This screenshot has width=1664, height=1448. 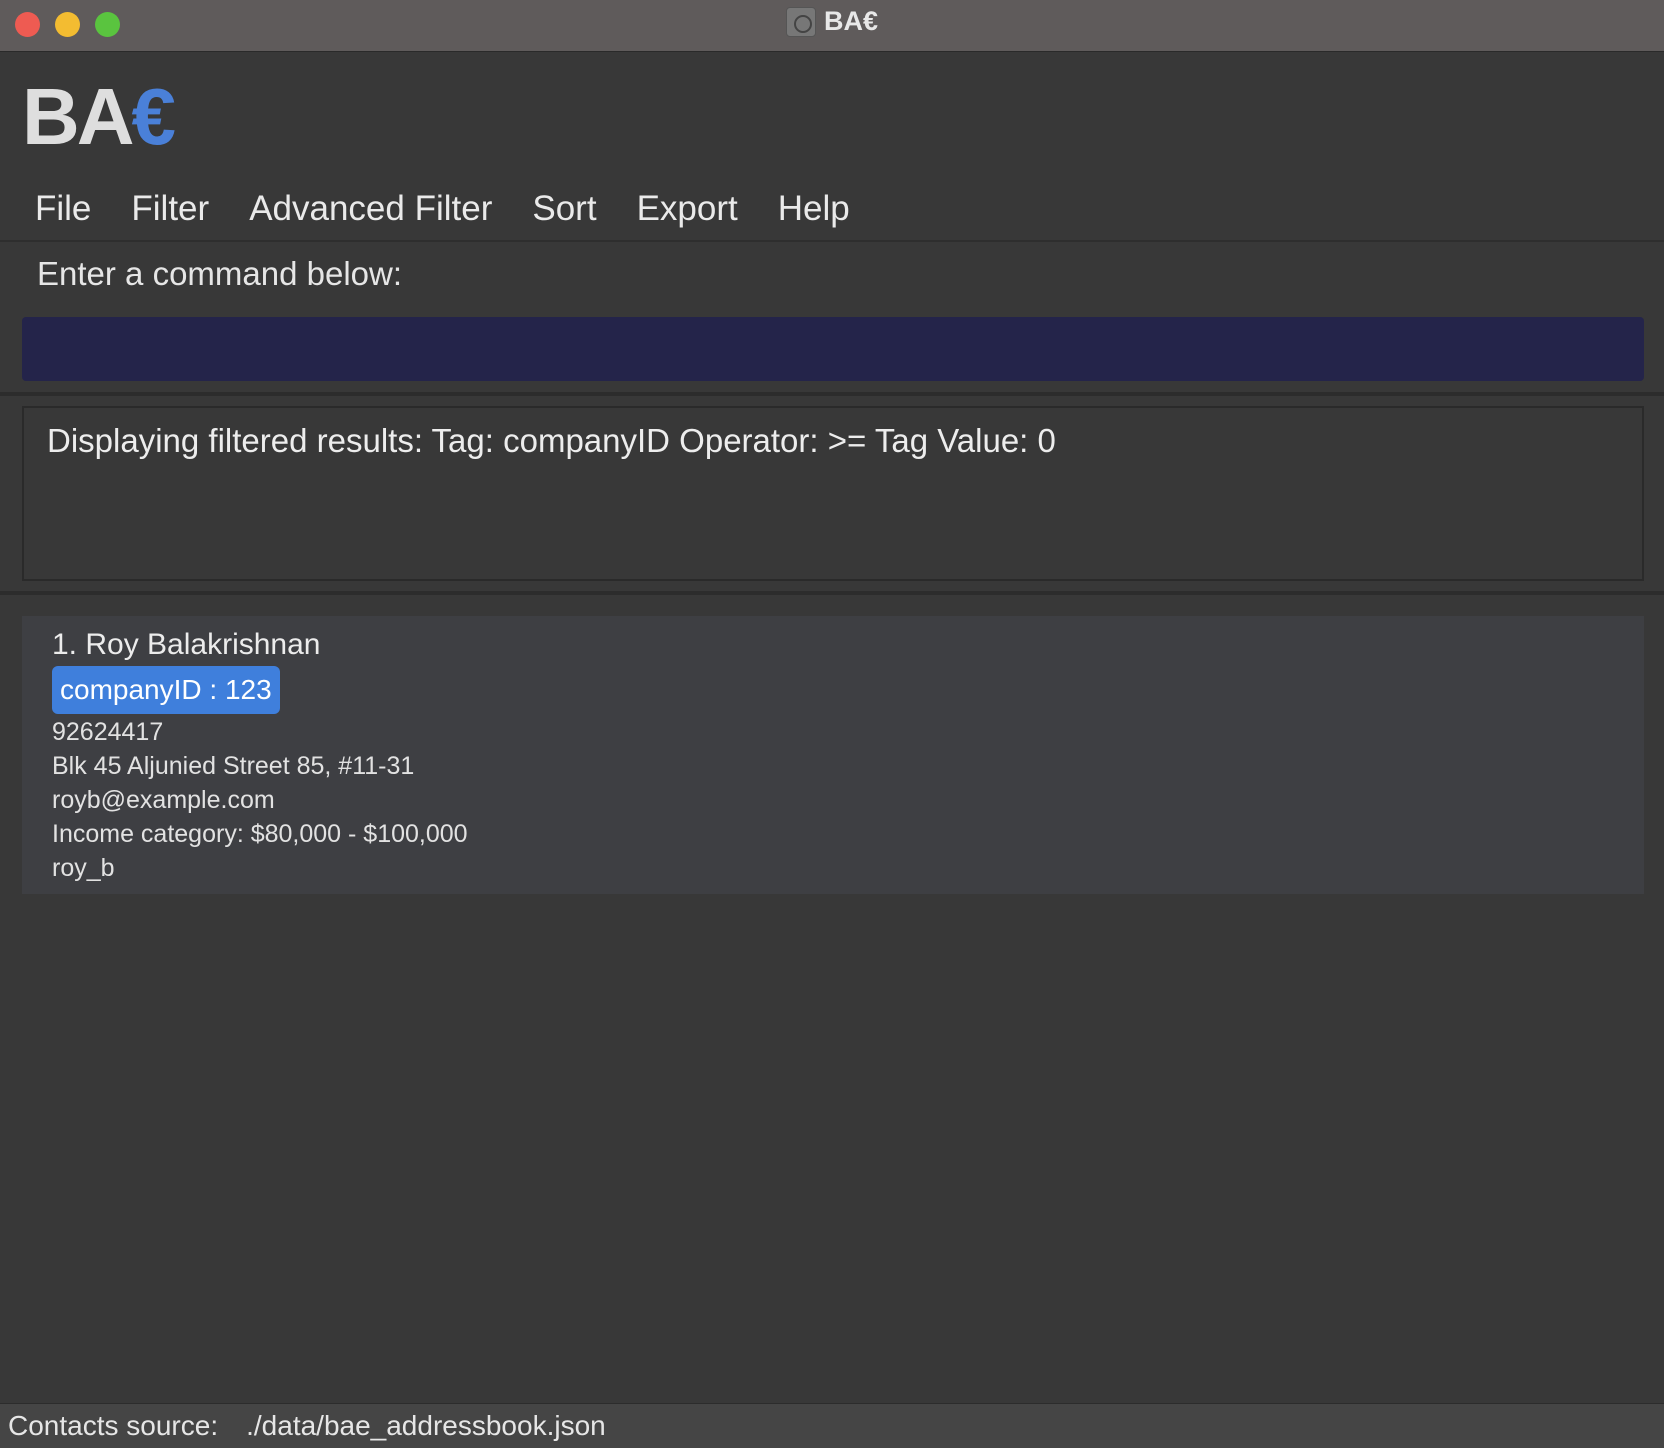 What do you see at coordinates (833, 349) in the screenshot?
I see `command-input` at bounding box center [833, 349].